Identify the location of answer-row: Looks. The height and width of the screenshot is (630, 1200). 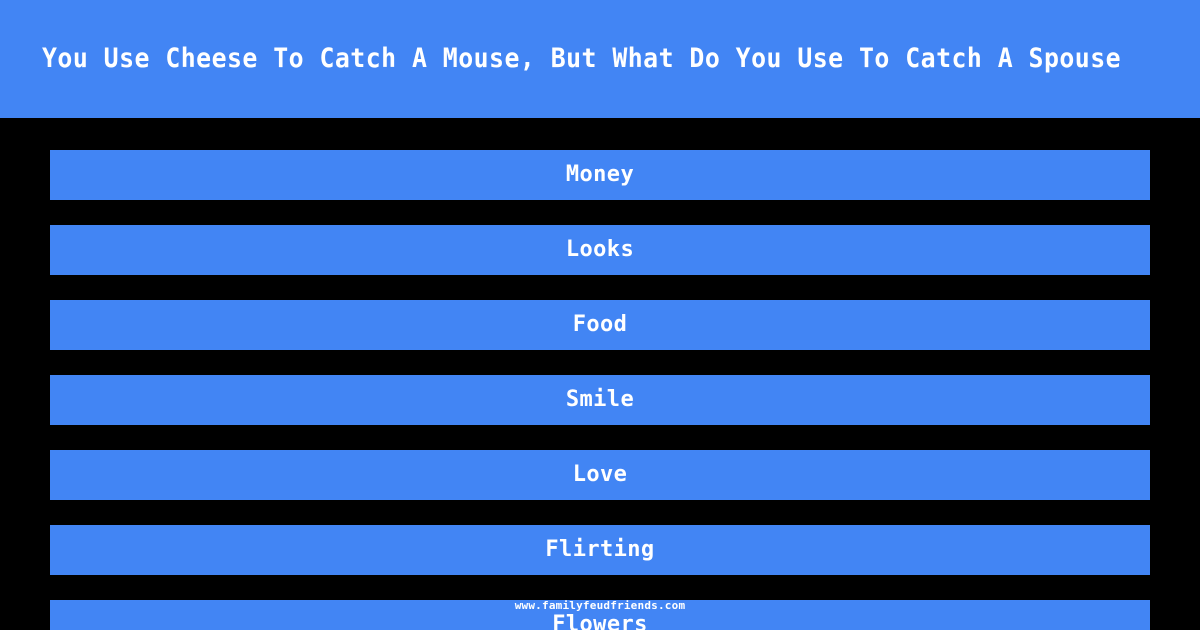
(600, 250).